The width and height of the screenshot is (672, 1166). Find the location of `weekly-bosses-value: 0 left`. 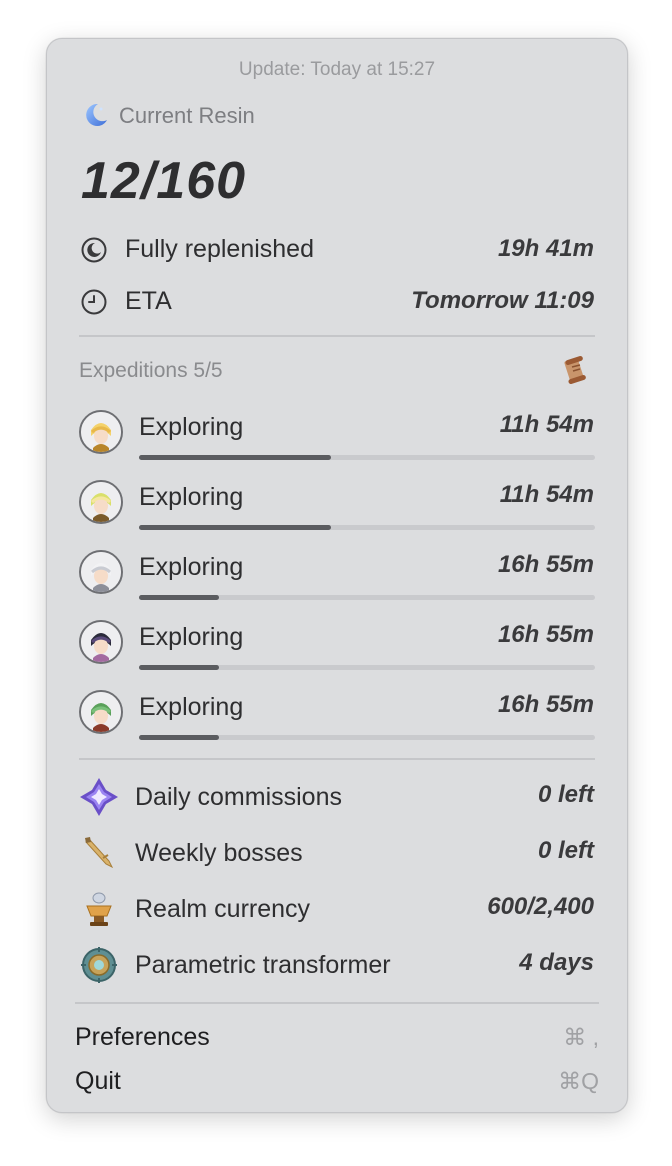

weekly-bosses-value: 0 left is located at coordinates (565, 850).